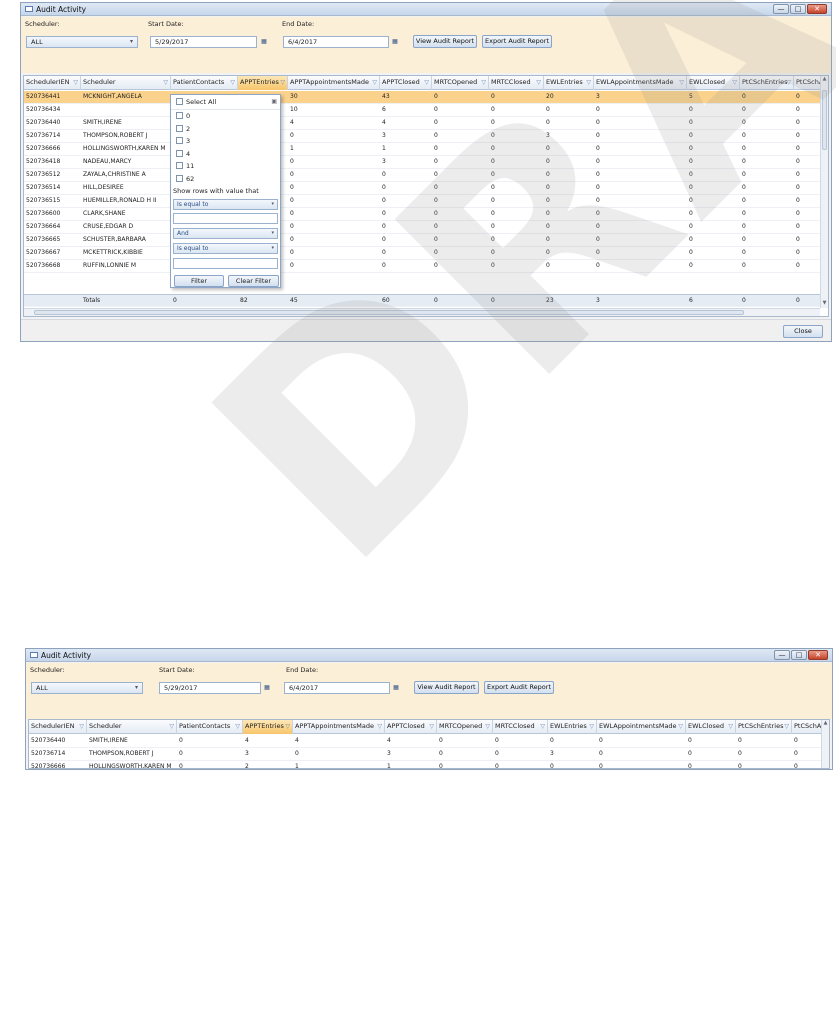 The image size is (836, 1036). I want to click on table-row: 520736441 MCKNIGHT,ANGELA 30 43 0 0 20 3 5 0 0, so click(426, 97).